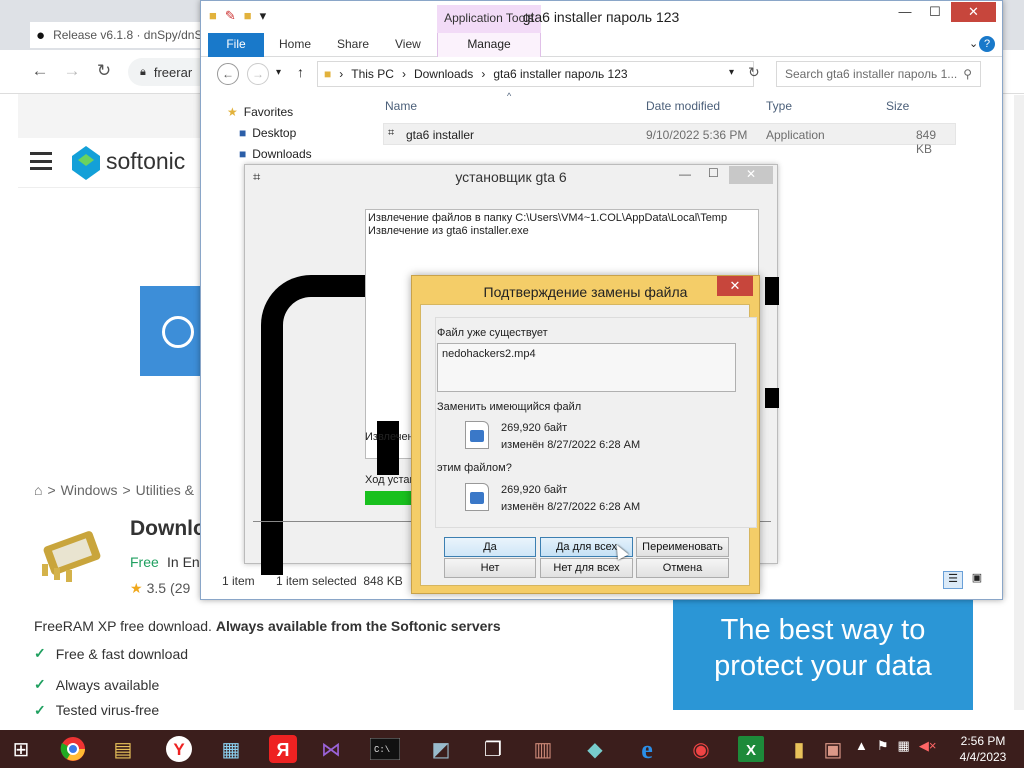  Describe the element at coordinates (231, 749) in the screenshot. I see `network-app-icon: ▦` at that location.